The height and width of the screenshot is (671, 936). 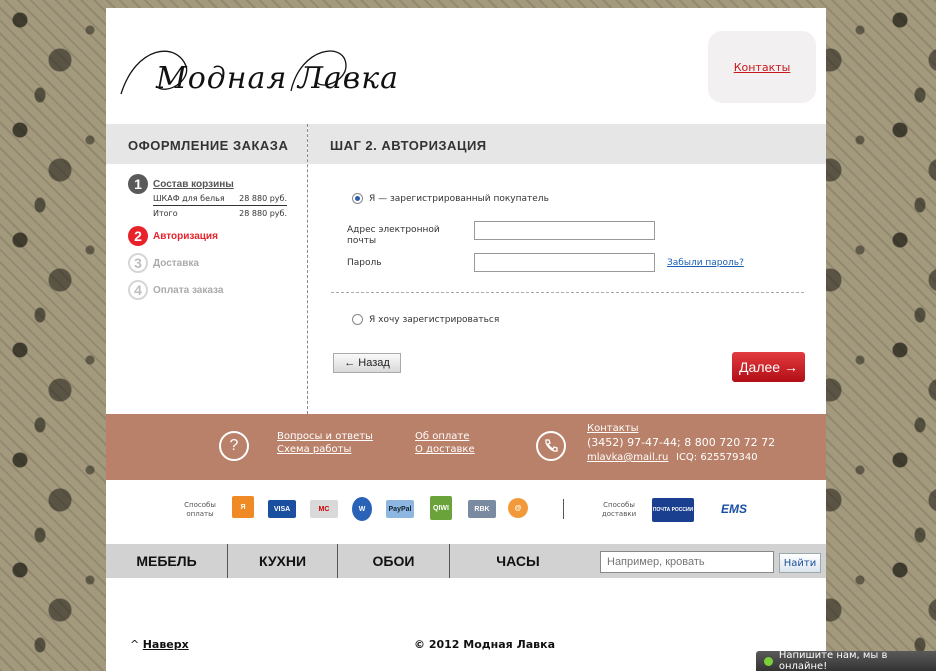 What do you see at coordinates (564, 230) in the screenshot?
I see `email-field` at bounding box center [564, 230].